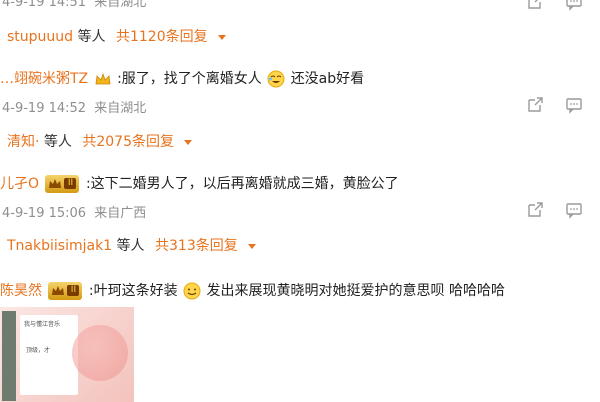  What do you see at coordinates (44, 213) in the screenshot?
I see `comment-datetime: 4-9-19 15:06` at bounding box center [44, 213].